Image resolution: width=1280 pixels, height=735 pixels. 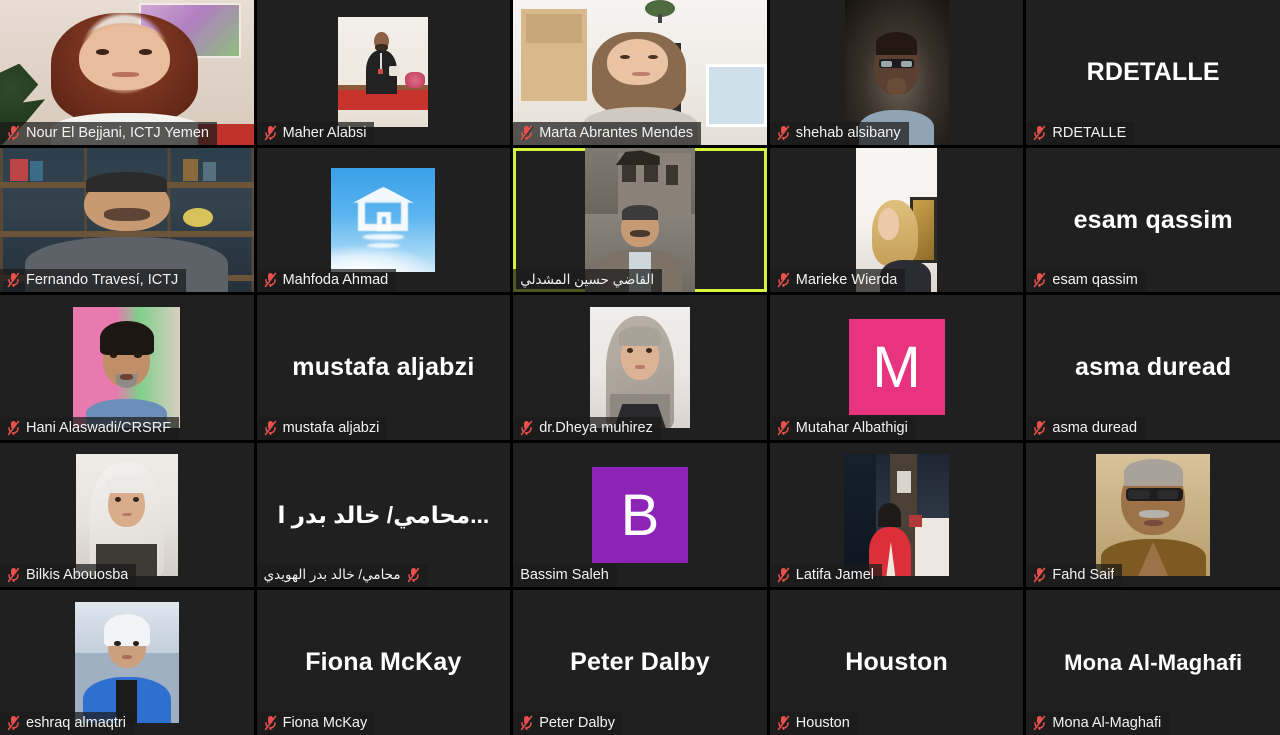 What do you see at coordinates (896, 515) in the screenshot?
I see `participant-tile-latifa-jamel: Latifa Jamel` at bounding box center [896, 515].